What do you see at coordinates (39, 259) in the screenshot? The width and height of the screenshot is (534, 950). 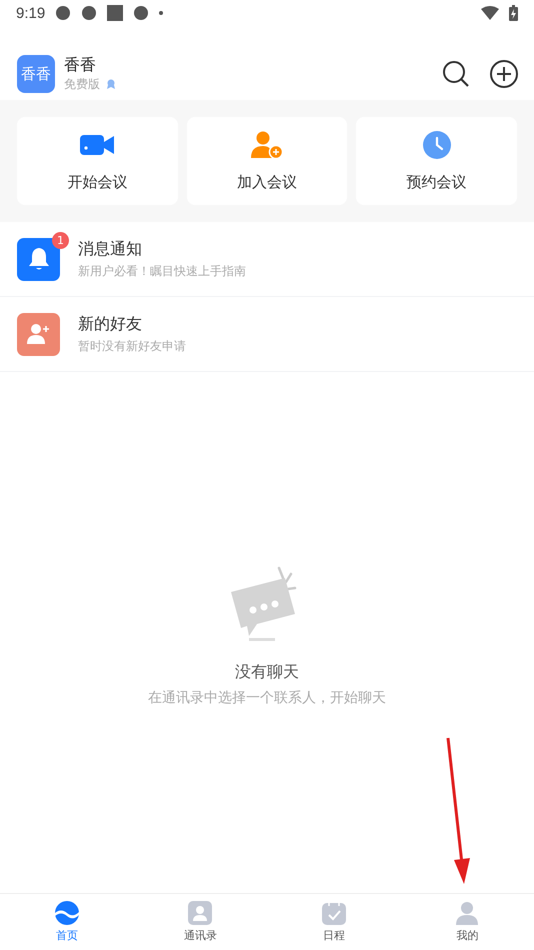 I see `bell-icon` at bounding box center [39, 259].